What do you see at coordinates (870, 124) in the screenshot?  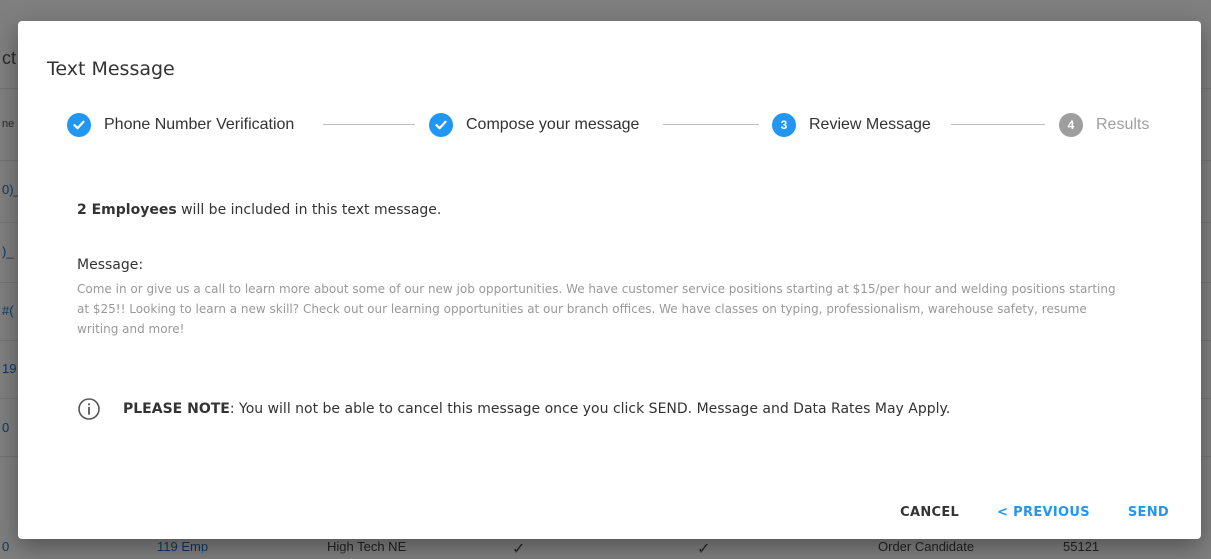 I see `step-label: Review Message` at bounding box center [870, 124].